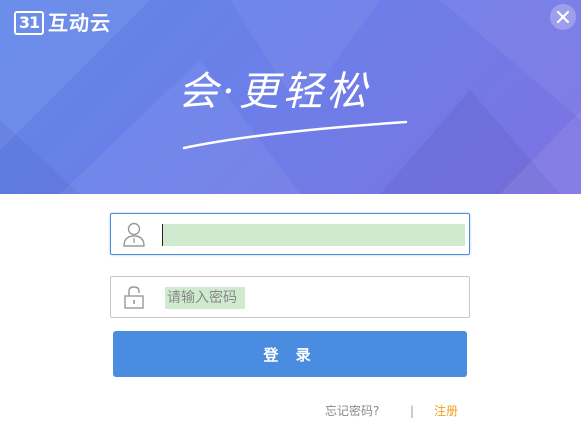 The height and width of the screenshot is (444, 581). What do you see at coordinates (313, 235) in the screenshot?
I see `username-input` at bounding box center [313, 235].